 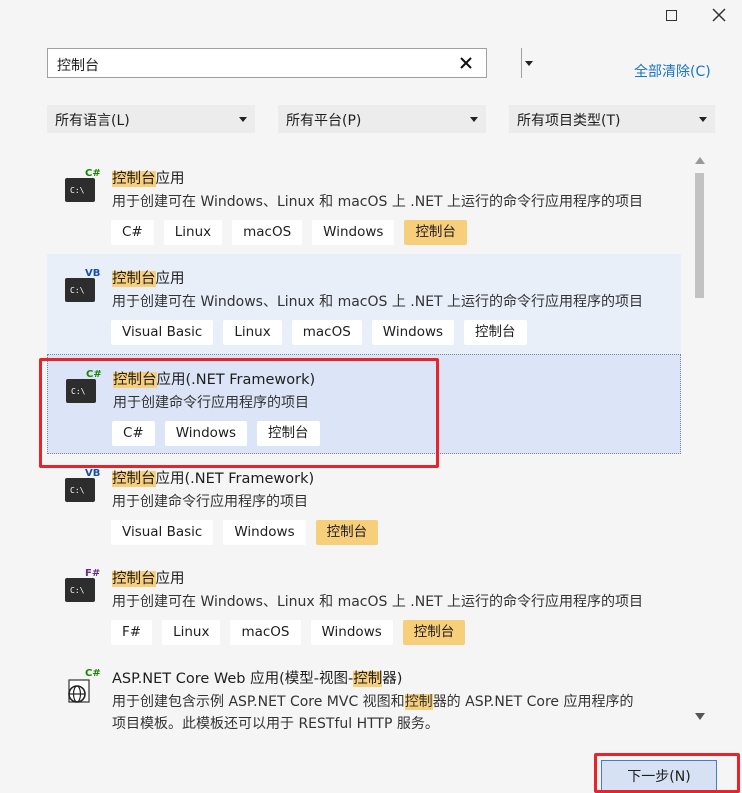 I want to click on x-icon, so click(x=466, y=63).